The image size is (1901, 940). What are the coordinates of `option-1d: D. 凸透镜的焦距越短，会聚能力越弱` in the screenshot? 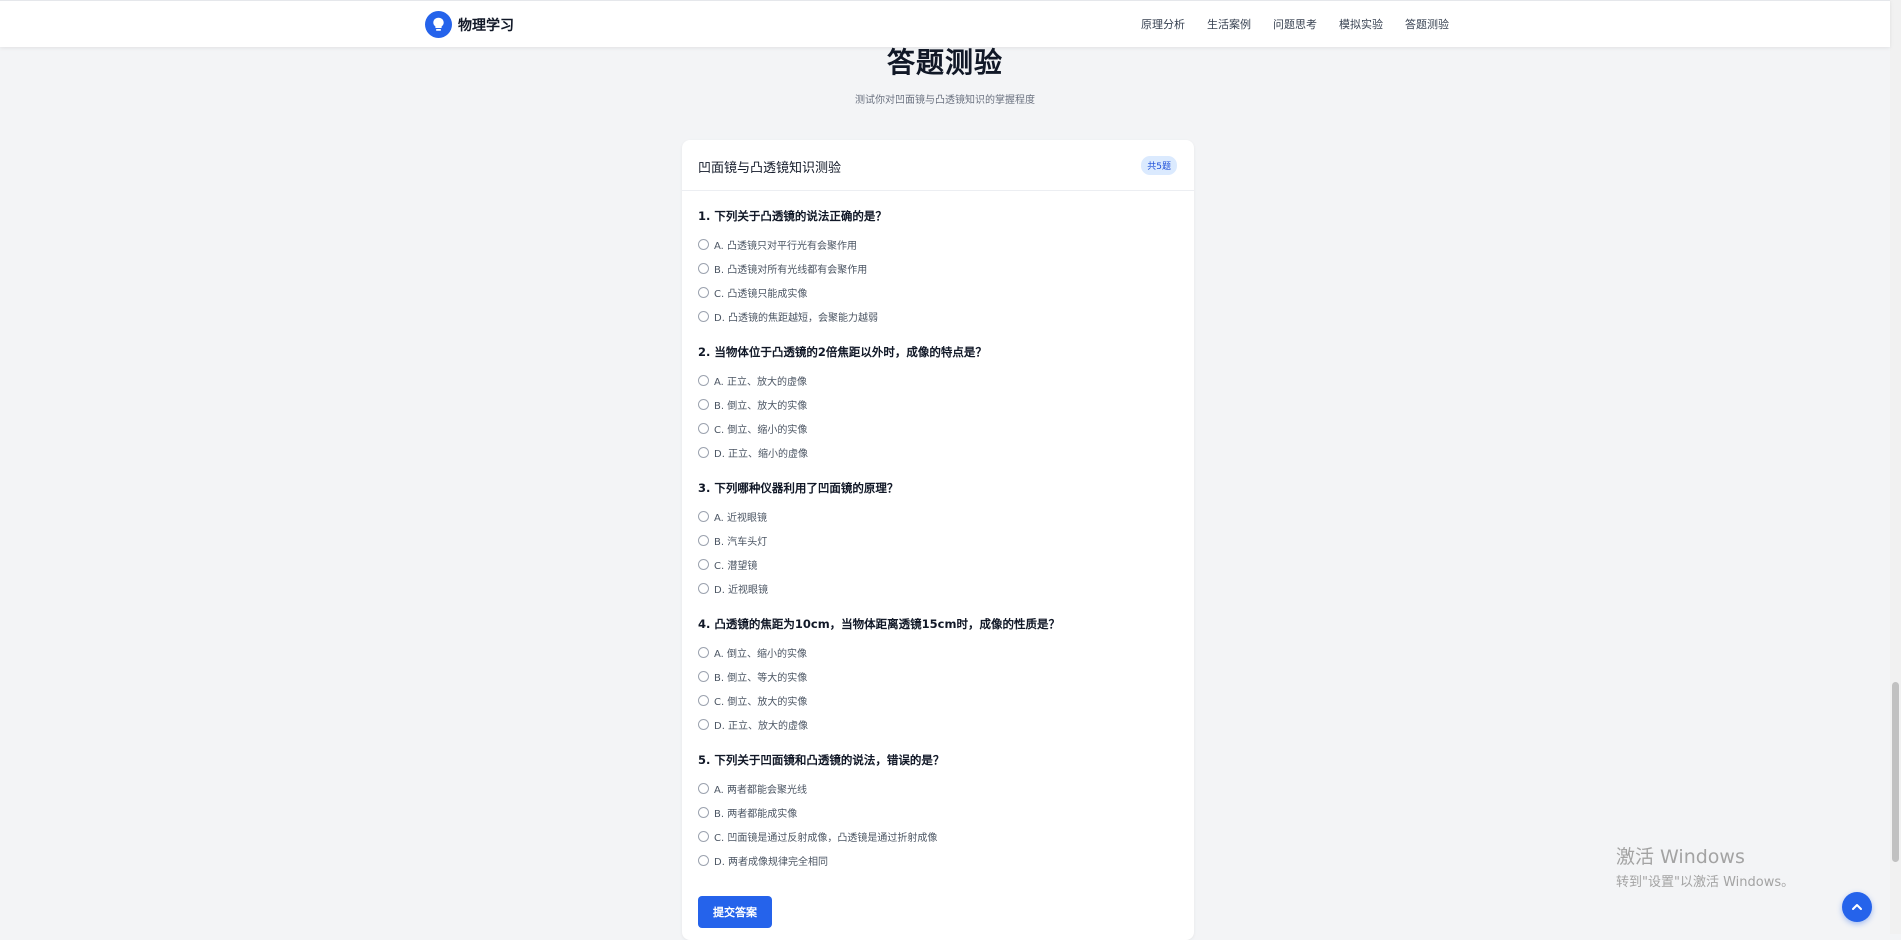 It's located at (938, 316).